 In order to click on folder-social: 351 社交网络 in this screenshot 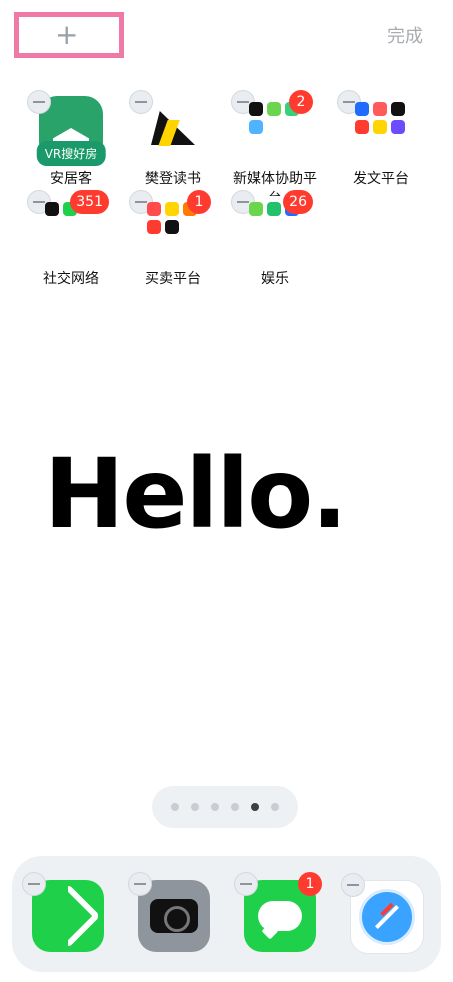, I will do `click(71, 239)`.